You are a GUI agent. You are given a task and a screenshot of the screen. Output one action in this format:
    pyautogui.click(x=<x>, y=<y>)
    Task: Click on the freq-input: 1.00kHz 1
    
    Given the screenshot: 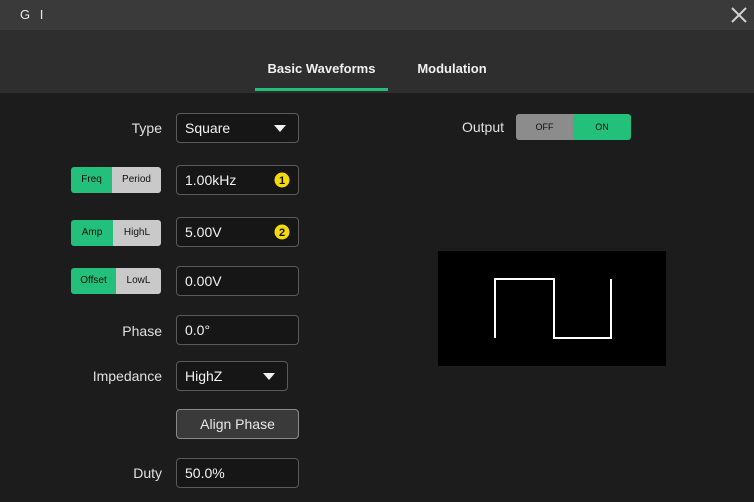 What is the action you would take?
    pyautogui.click(x=237, y=180)
    